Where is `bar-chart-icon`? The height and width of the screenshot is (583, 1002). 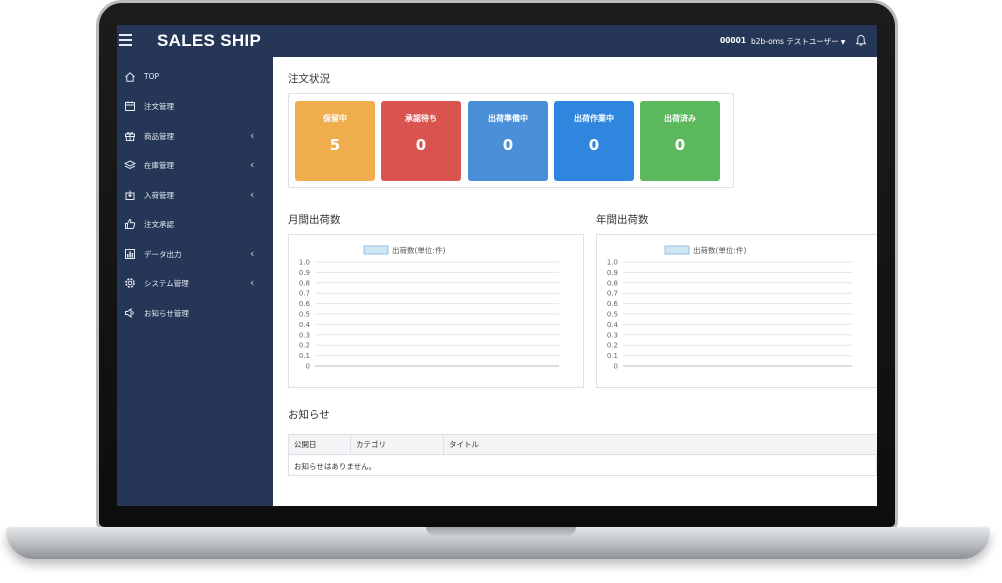
bar-chart-icon is located at coordinates (130, 254).